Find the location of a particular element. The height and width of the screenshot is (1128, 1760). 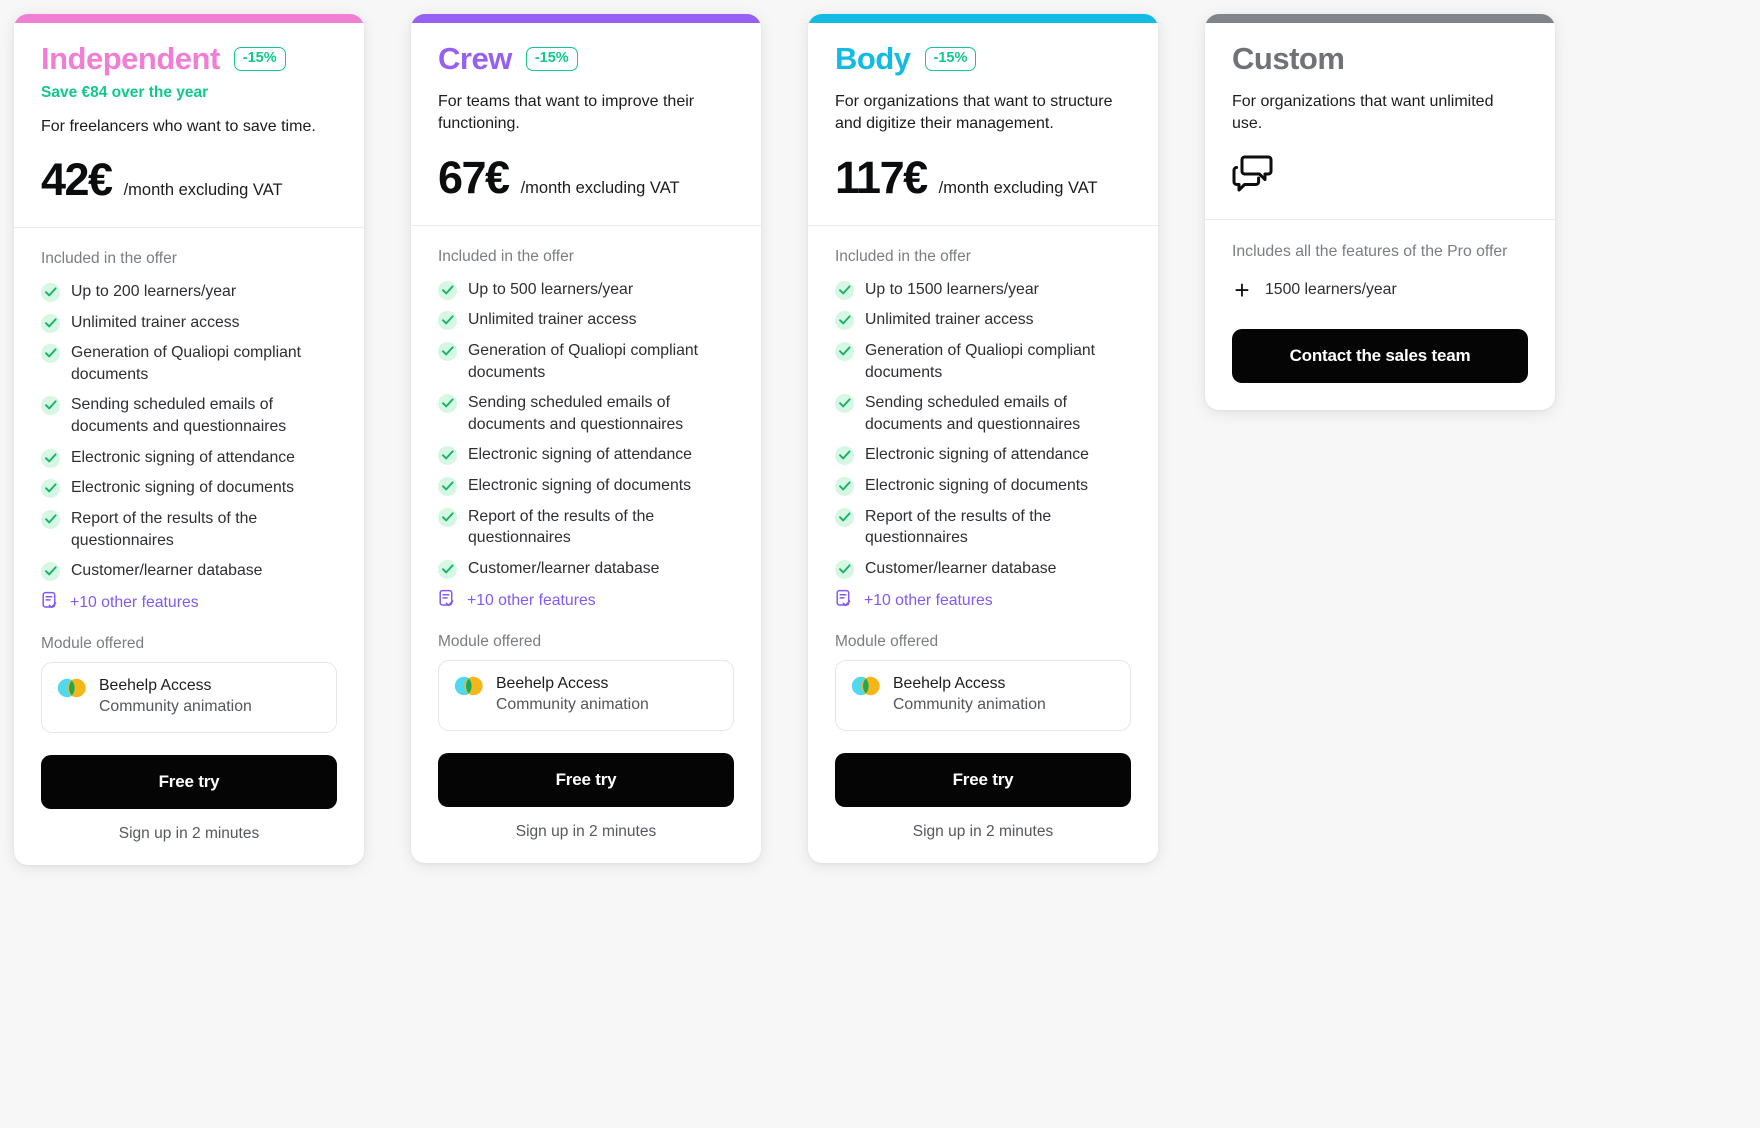

price-amount: 42€ is located at coordinates (77, 180).